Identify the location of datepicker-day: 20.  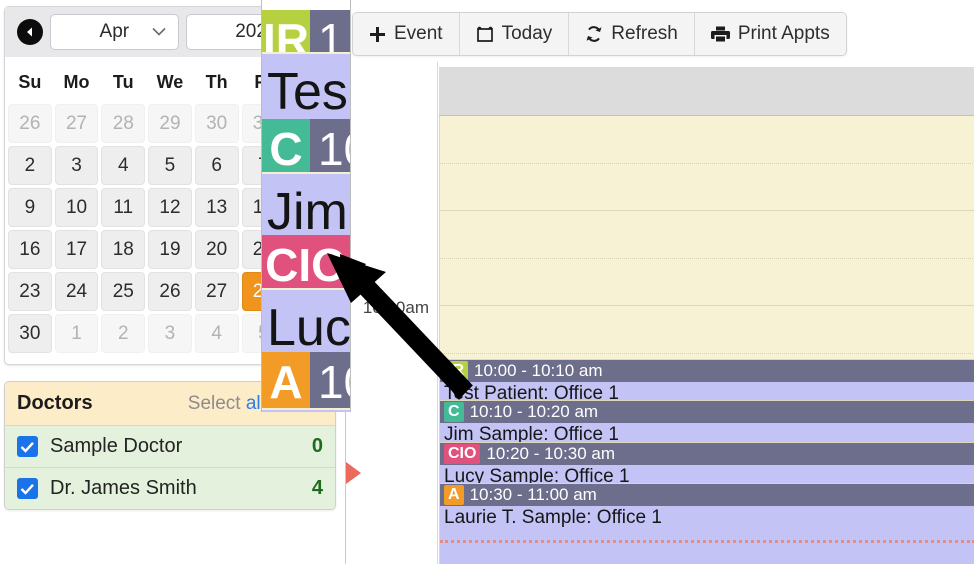
(216, 249).